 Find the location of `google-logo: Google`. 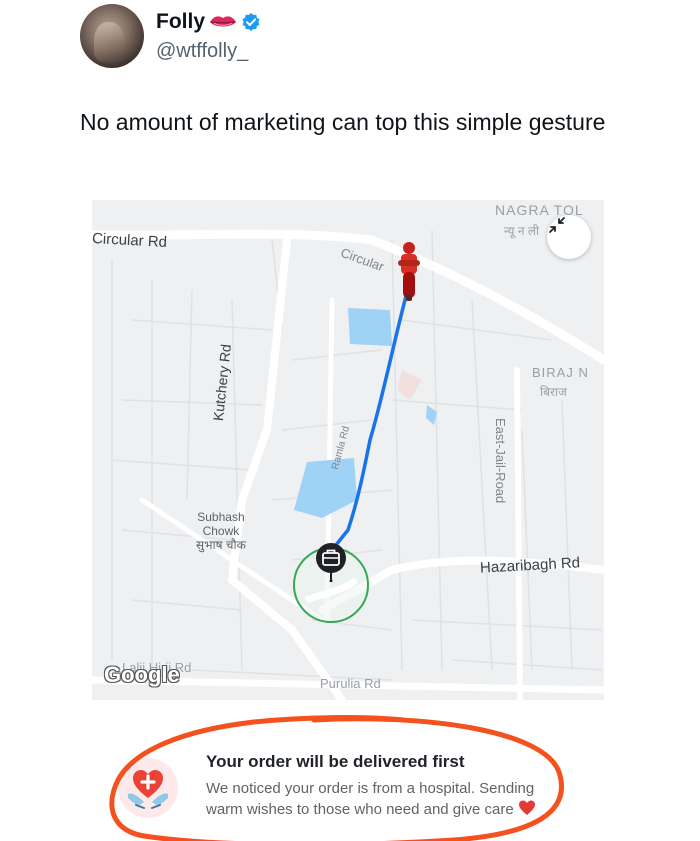

google-logo: Google is located at coordinates (142, 674).